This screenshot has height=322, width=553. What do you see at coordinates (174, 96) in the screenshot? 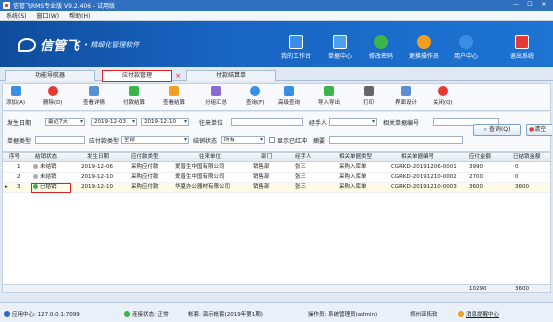
I see `view-settle-button: 查看结算` at bounding box center [174, 96].